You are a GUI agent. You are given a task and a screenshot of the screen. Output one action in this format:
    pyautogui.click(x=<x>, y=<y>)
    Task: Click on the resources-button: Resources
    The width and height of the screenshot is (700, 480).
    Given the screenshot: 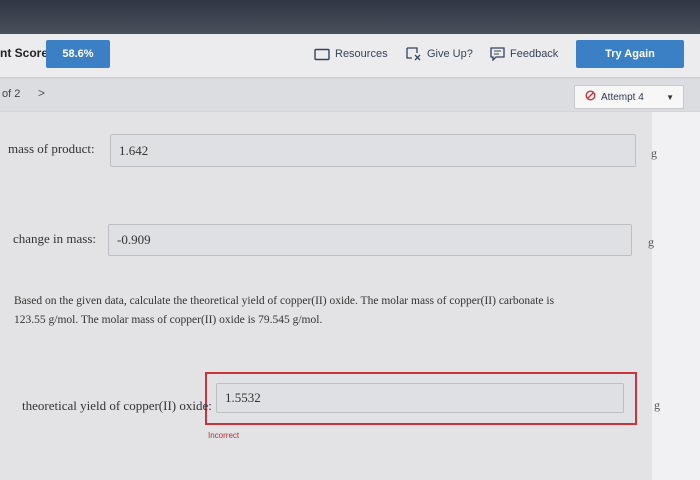 What is the action you would take?
    pyautogui.click(x=351, y=54)
    